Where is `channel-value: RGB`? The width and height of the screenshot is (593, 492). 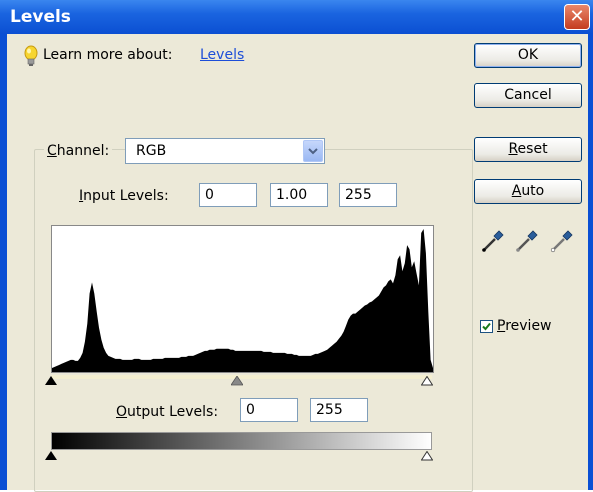
channel-value: RGB is located at coordinates (151, 151).